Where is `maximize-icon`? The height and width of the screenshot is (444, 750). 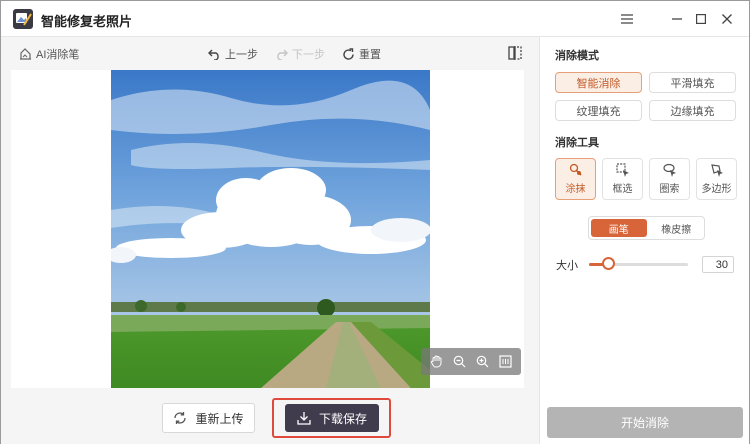
maximize-icon is located at coordinates (701, 19).